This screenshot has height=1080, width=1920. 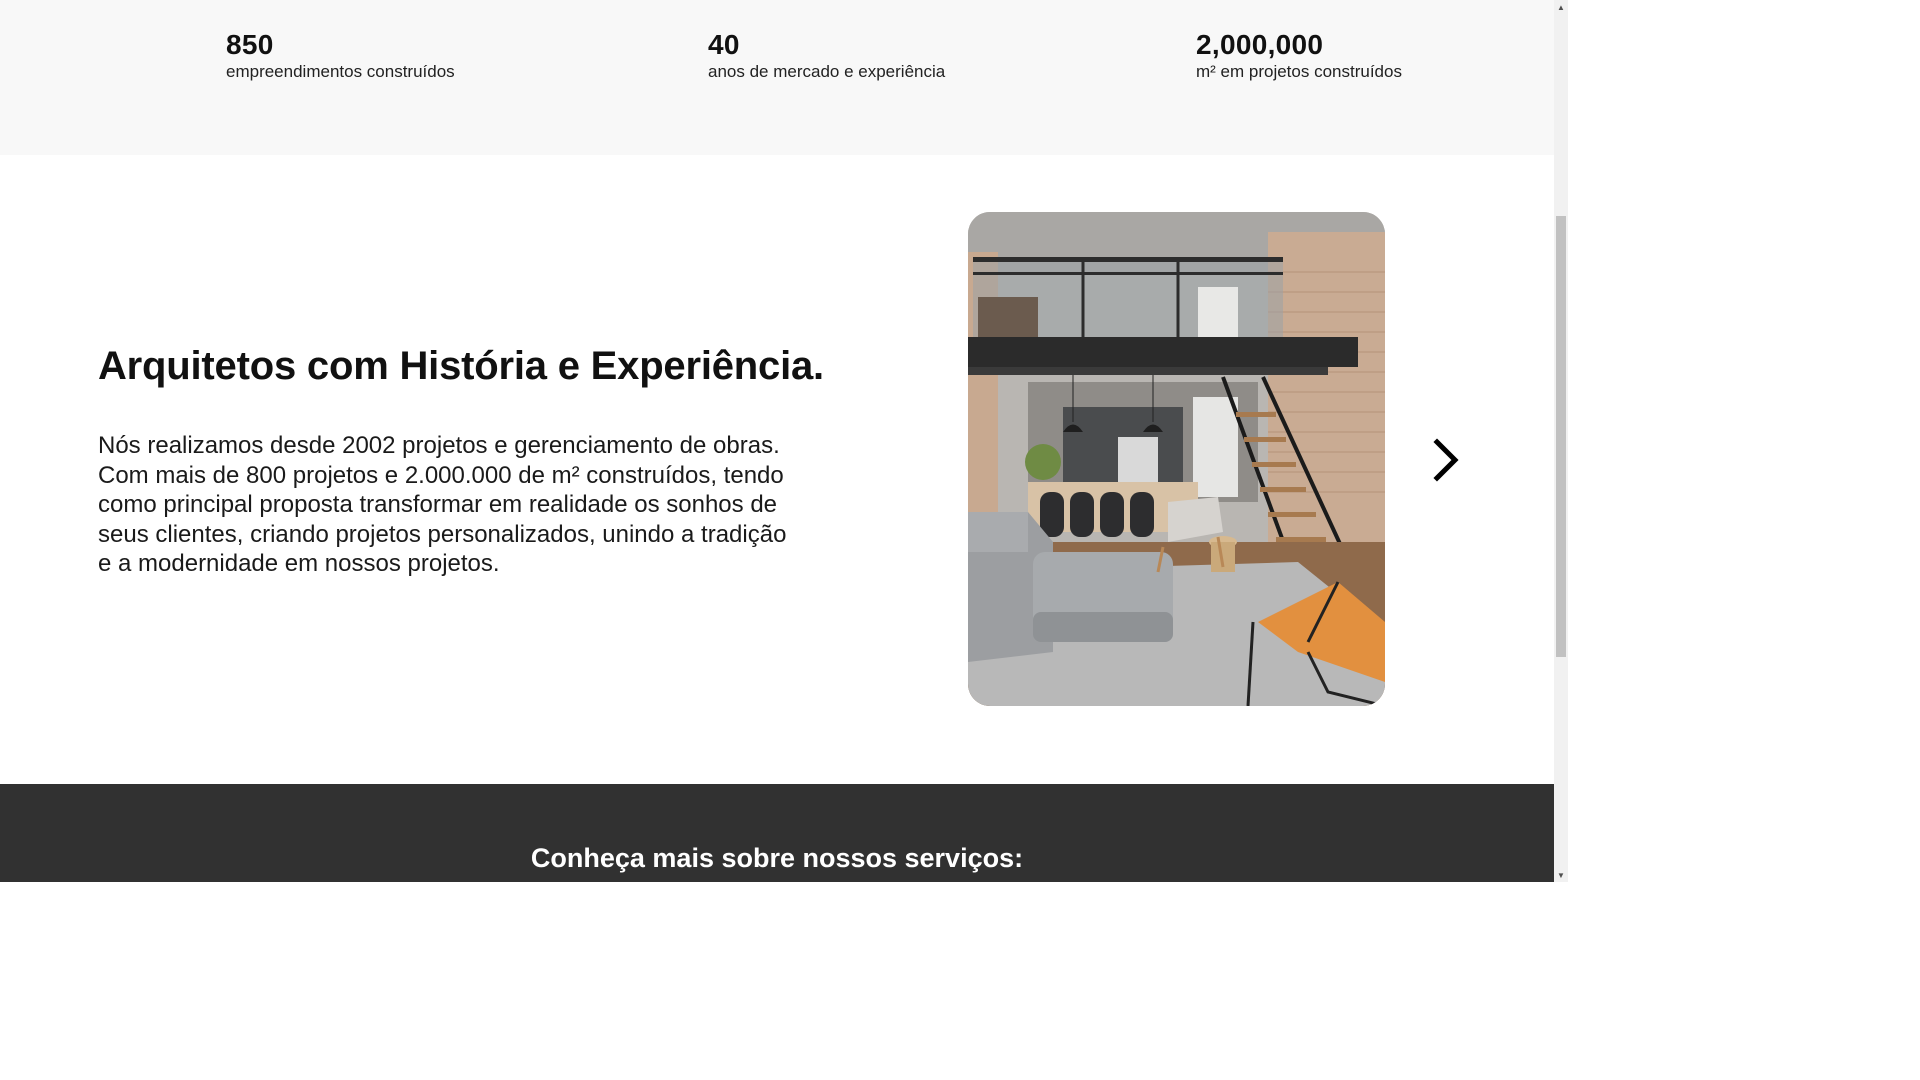 I want to click on stat-label: m² em projetos construídos, so click(x=1299, y=71).